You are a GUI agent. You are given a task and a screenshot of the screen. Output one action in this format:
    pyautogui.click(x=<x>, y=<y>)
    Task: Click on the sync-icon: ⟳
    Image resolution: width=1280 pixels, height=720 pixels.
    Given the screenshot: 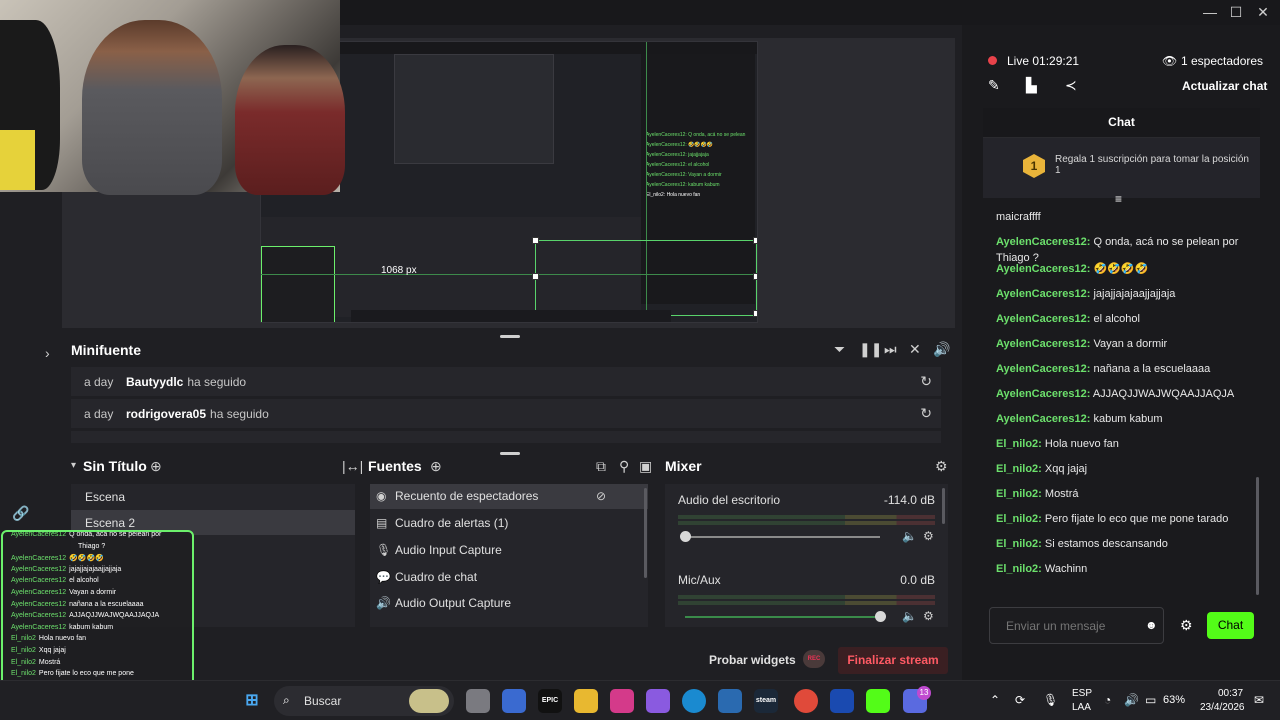 What is the action you would take?
    pyautogui.click(x=1020, y=700)
    